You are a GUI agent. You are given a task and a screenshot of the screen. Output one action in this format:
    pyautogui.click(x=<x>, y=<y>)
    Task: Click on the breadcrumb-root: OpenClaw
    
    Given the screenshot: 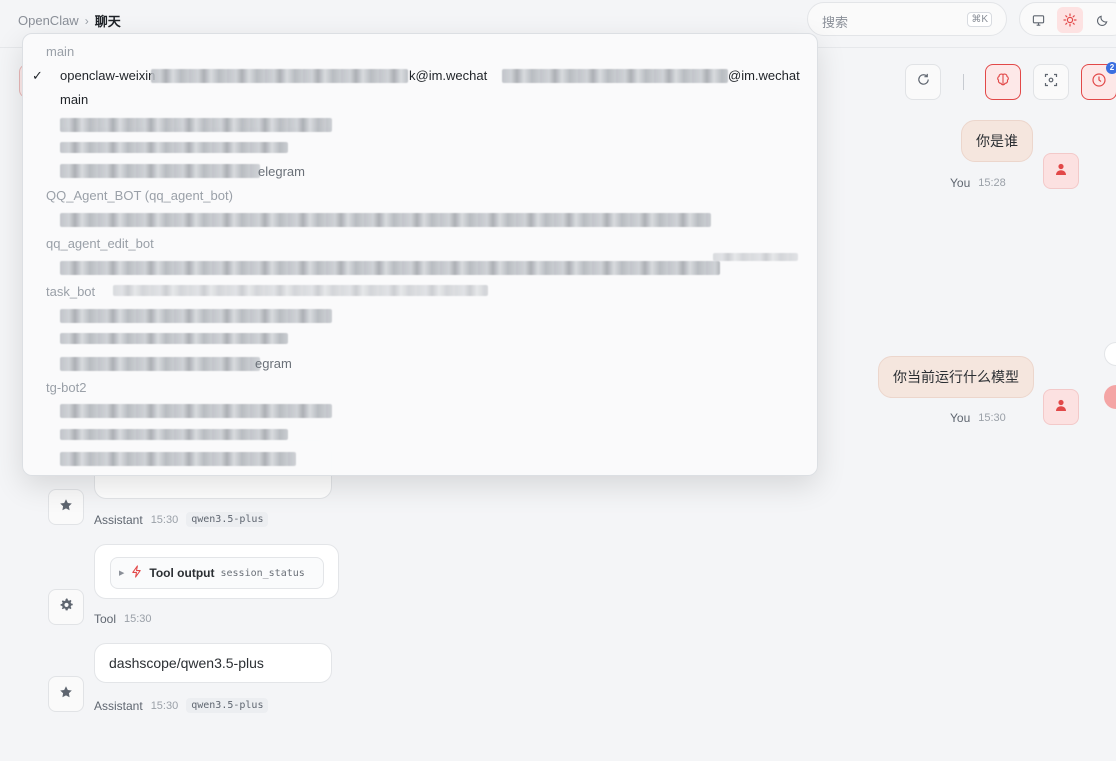 What is the action you would take?
    pyautogui.click(x=48, y=20)
    